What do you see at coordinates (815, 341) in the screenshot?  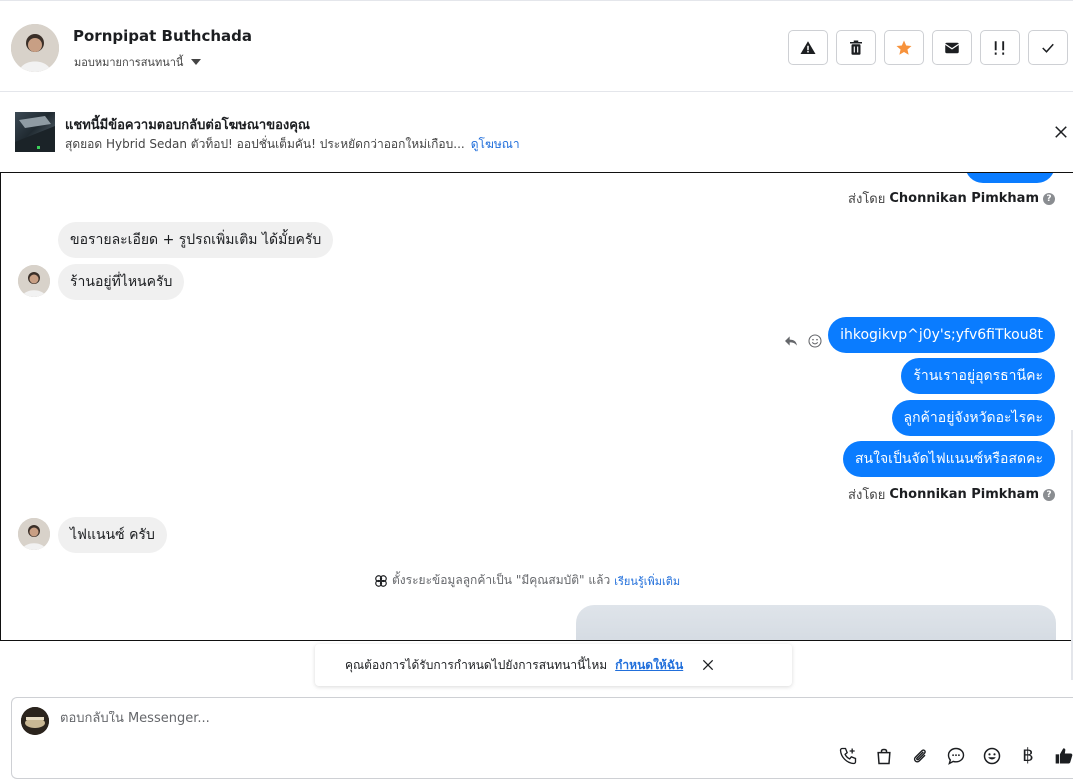 I see `emoji-react-icon` at bounding box center [815, 341].